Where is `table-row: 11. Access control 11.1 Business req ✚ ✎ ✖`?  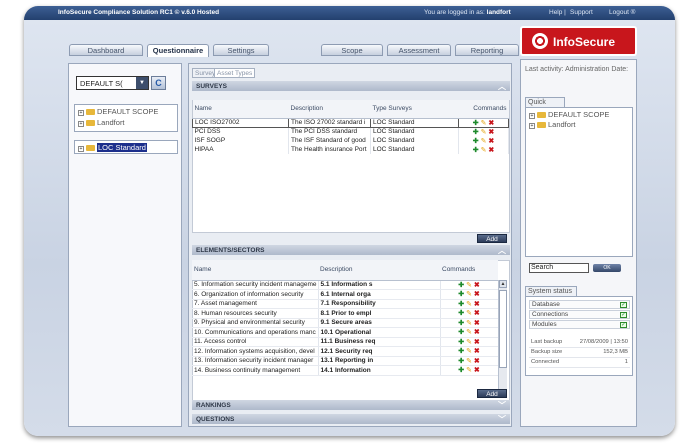 table-row: 11. Access control 11.1 Business req ✚ ✎ ✖ is located at coordinates (345, 342).